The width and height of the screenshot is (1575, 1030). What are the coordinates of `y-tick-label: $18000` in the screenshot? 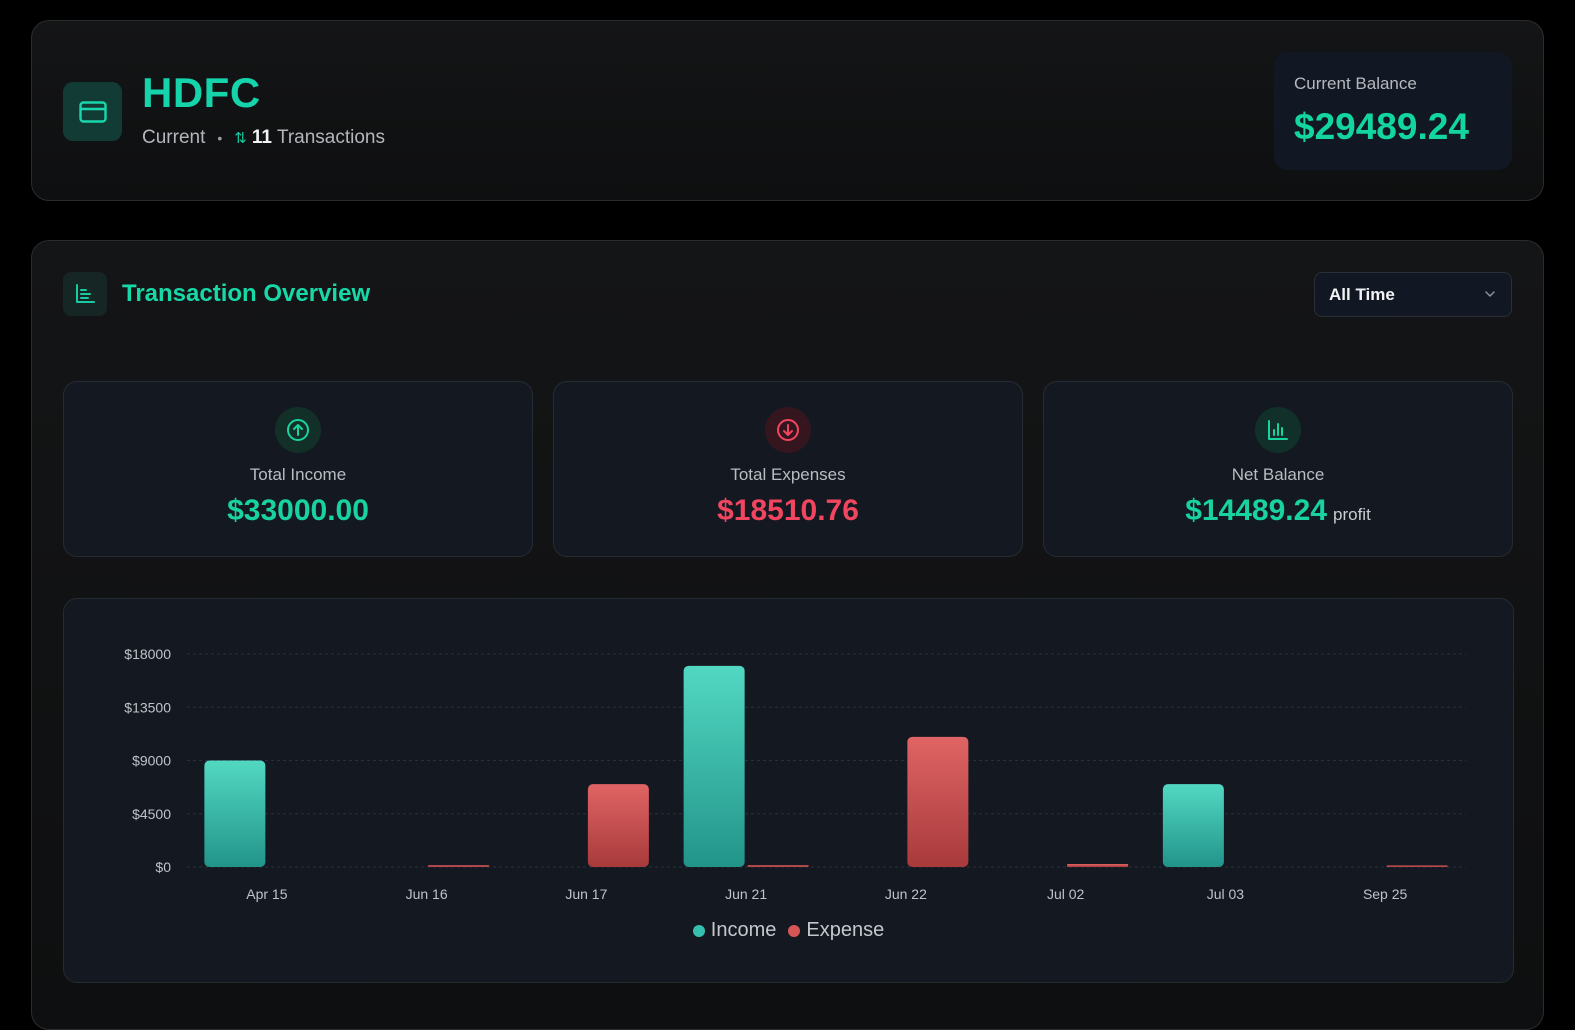 It's located at (147, 654).